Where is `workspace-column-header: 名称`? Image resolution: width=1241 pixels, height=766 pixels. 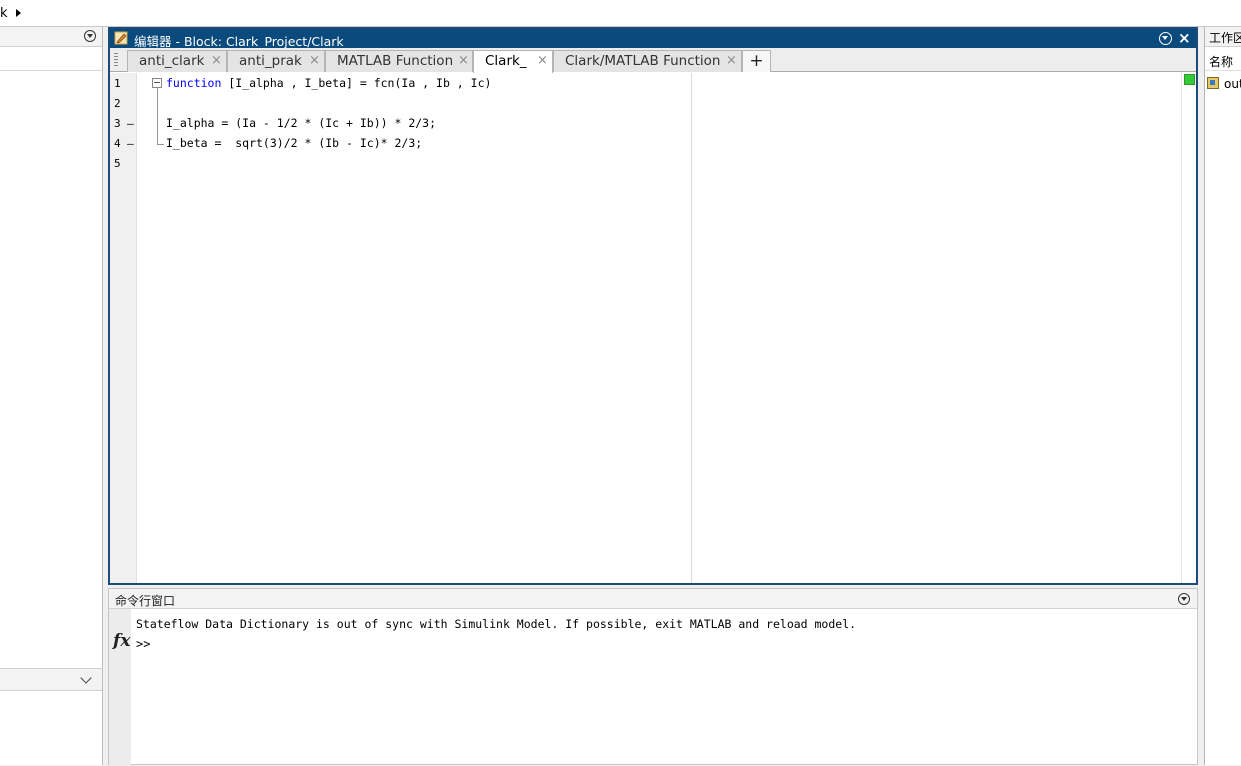
workspace-column-header: 名称 is located at coordinates (1223, 60).